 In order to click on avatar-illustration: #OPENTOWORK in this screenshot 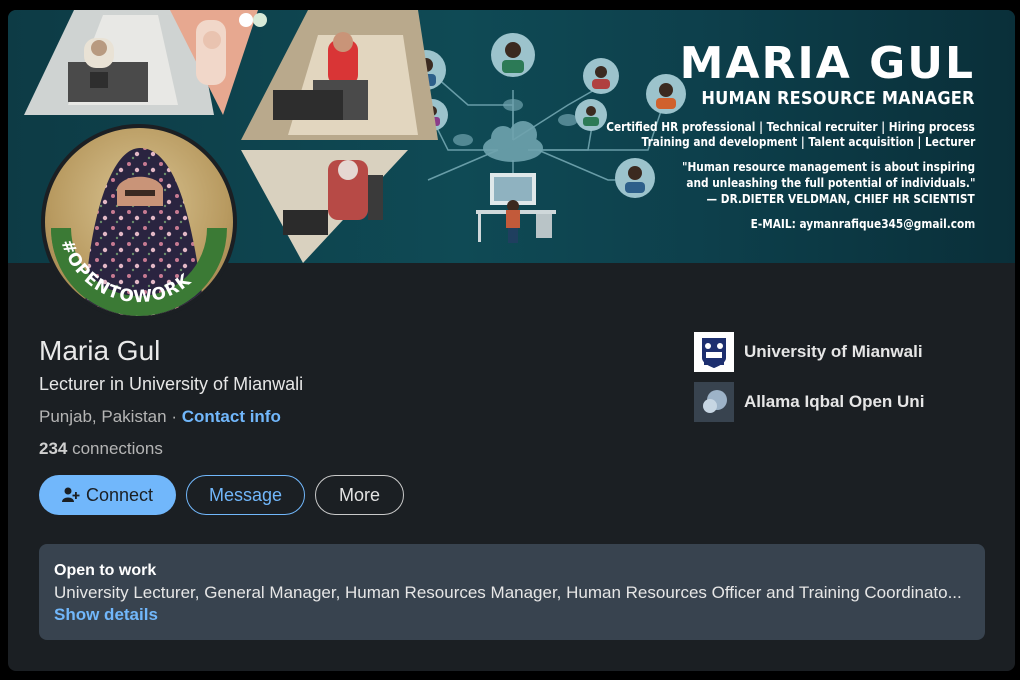, I will do `click(138, 232)`.